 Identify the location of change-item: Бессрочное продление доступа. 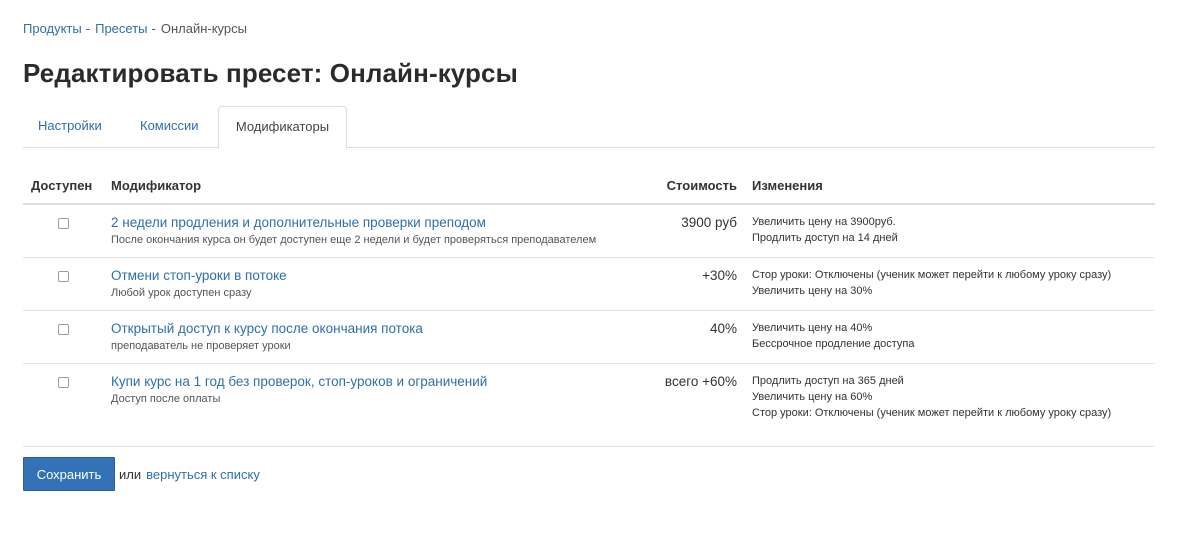
(833, 344).